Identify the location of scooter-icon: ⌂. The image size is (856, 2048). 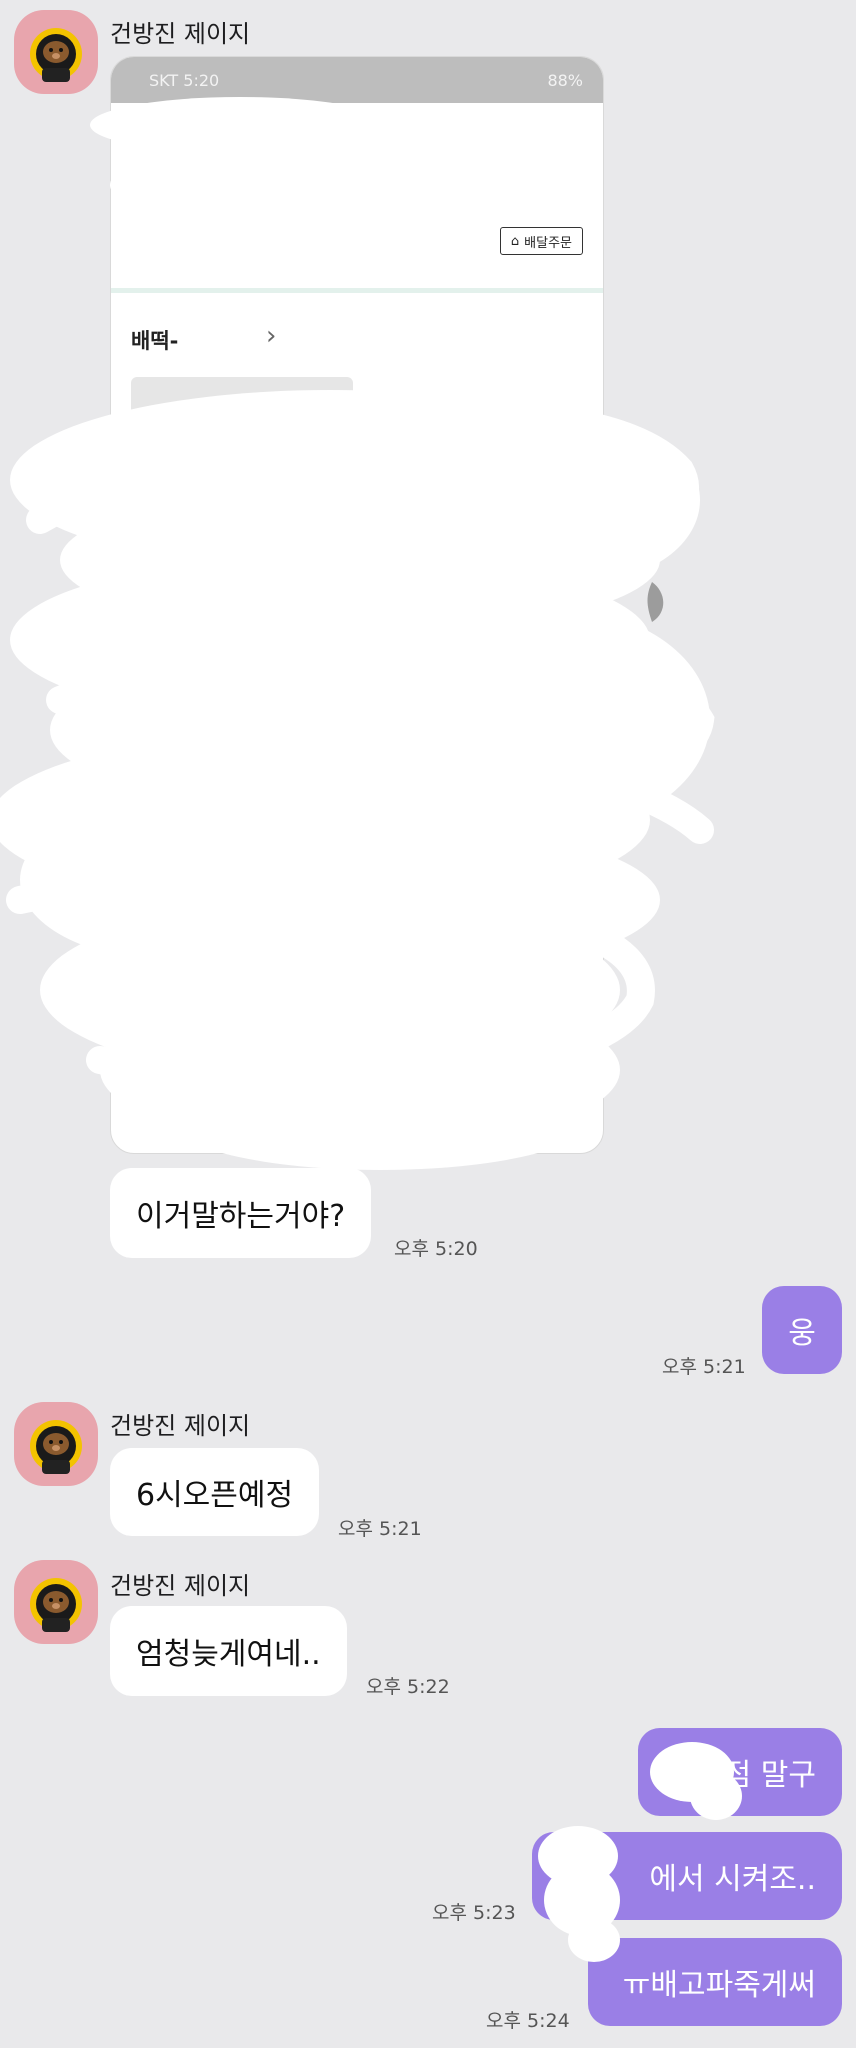
(515, 241).